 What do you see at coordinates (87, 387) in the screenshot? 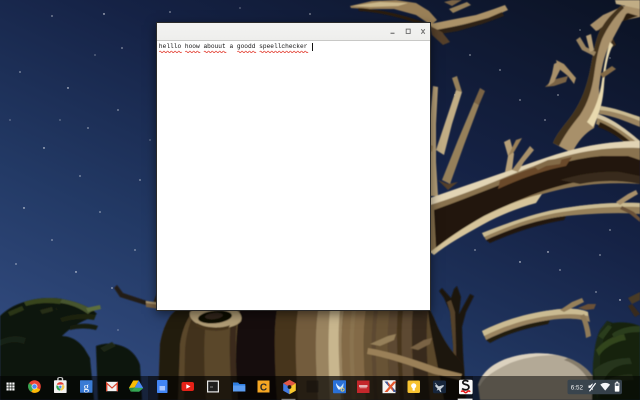
I see `svg-text: g` at bounding box center [87, 387].